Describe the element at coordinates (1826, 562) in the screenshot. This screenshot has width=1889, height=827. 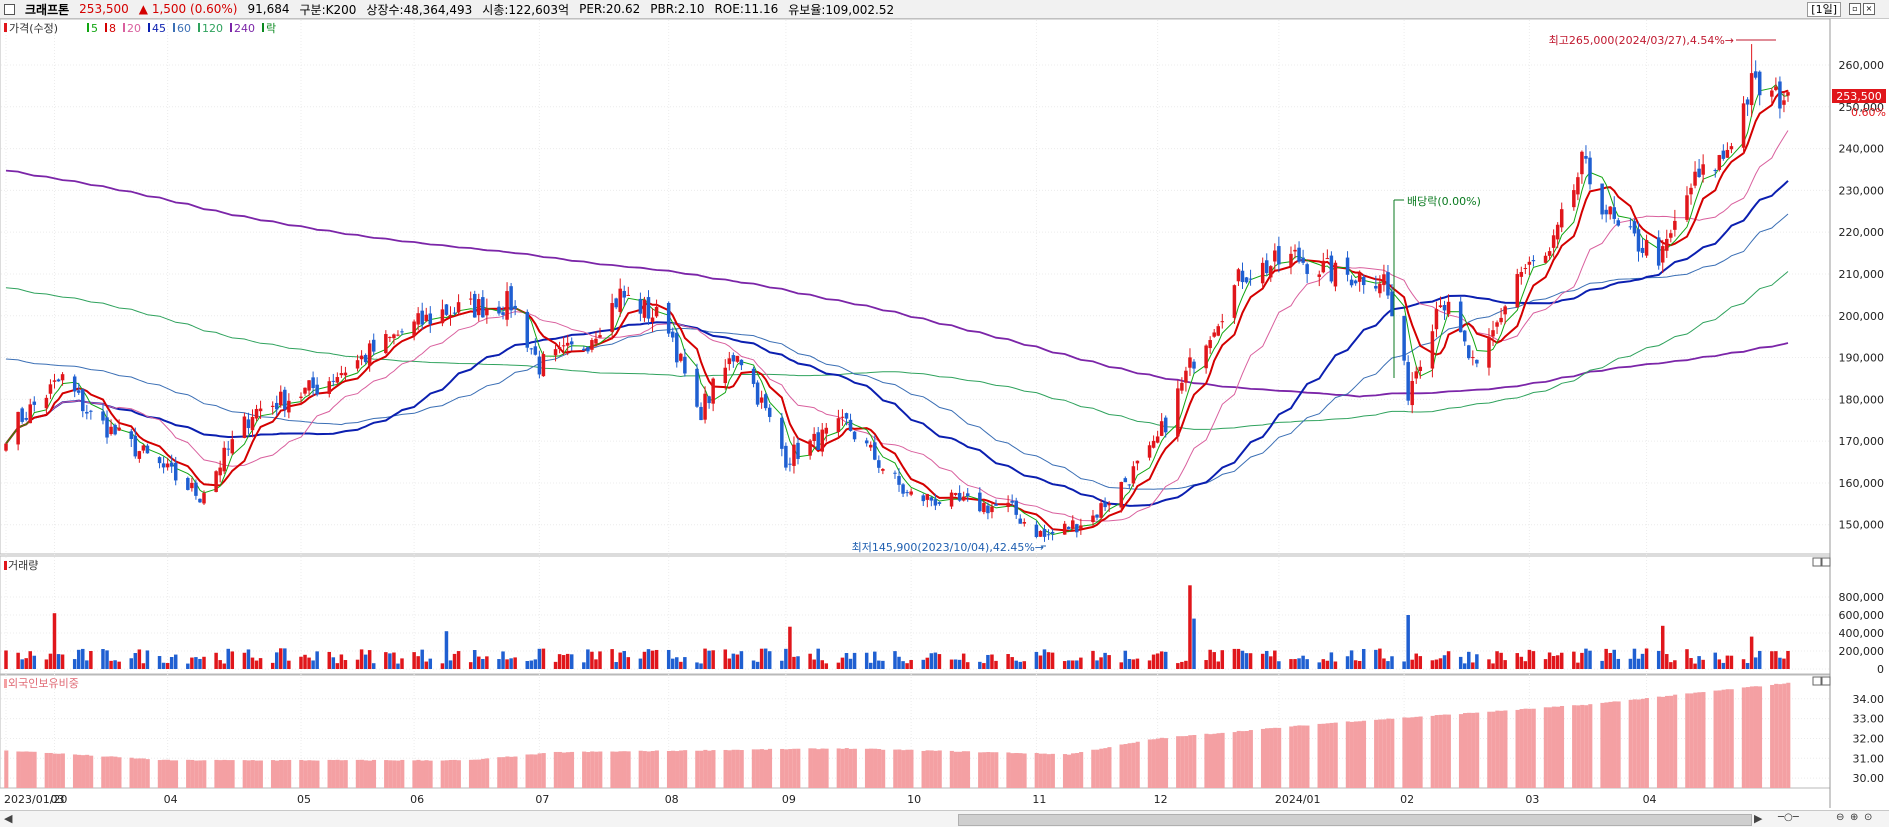
I see `volume-panel-close-icon` at that location.